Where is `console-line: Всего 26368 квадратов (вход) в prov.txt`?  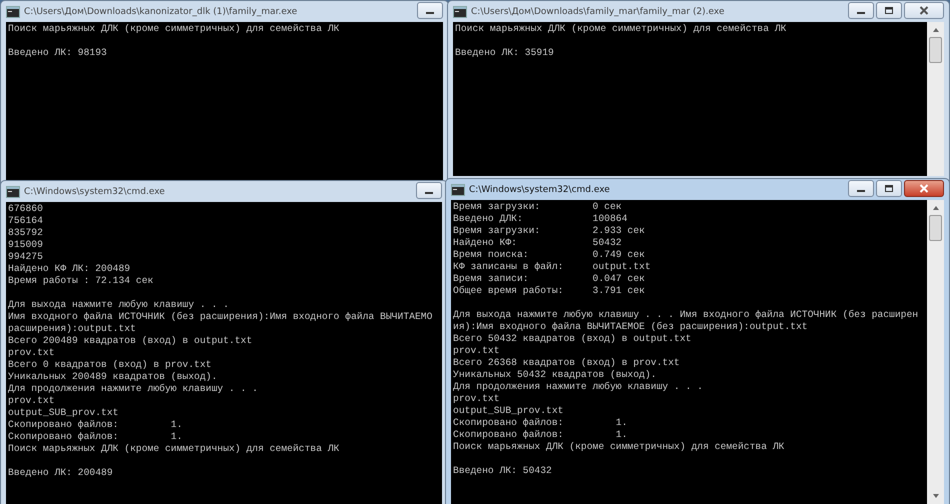
console-line: Всего 26368 квадратов (вход) в prov.txt is located at coordinates (566, 362).